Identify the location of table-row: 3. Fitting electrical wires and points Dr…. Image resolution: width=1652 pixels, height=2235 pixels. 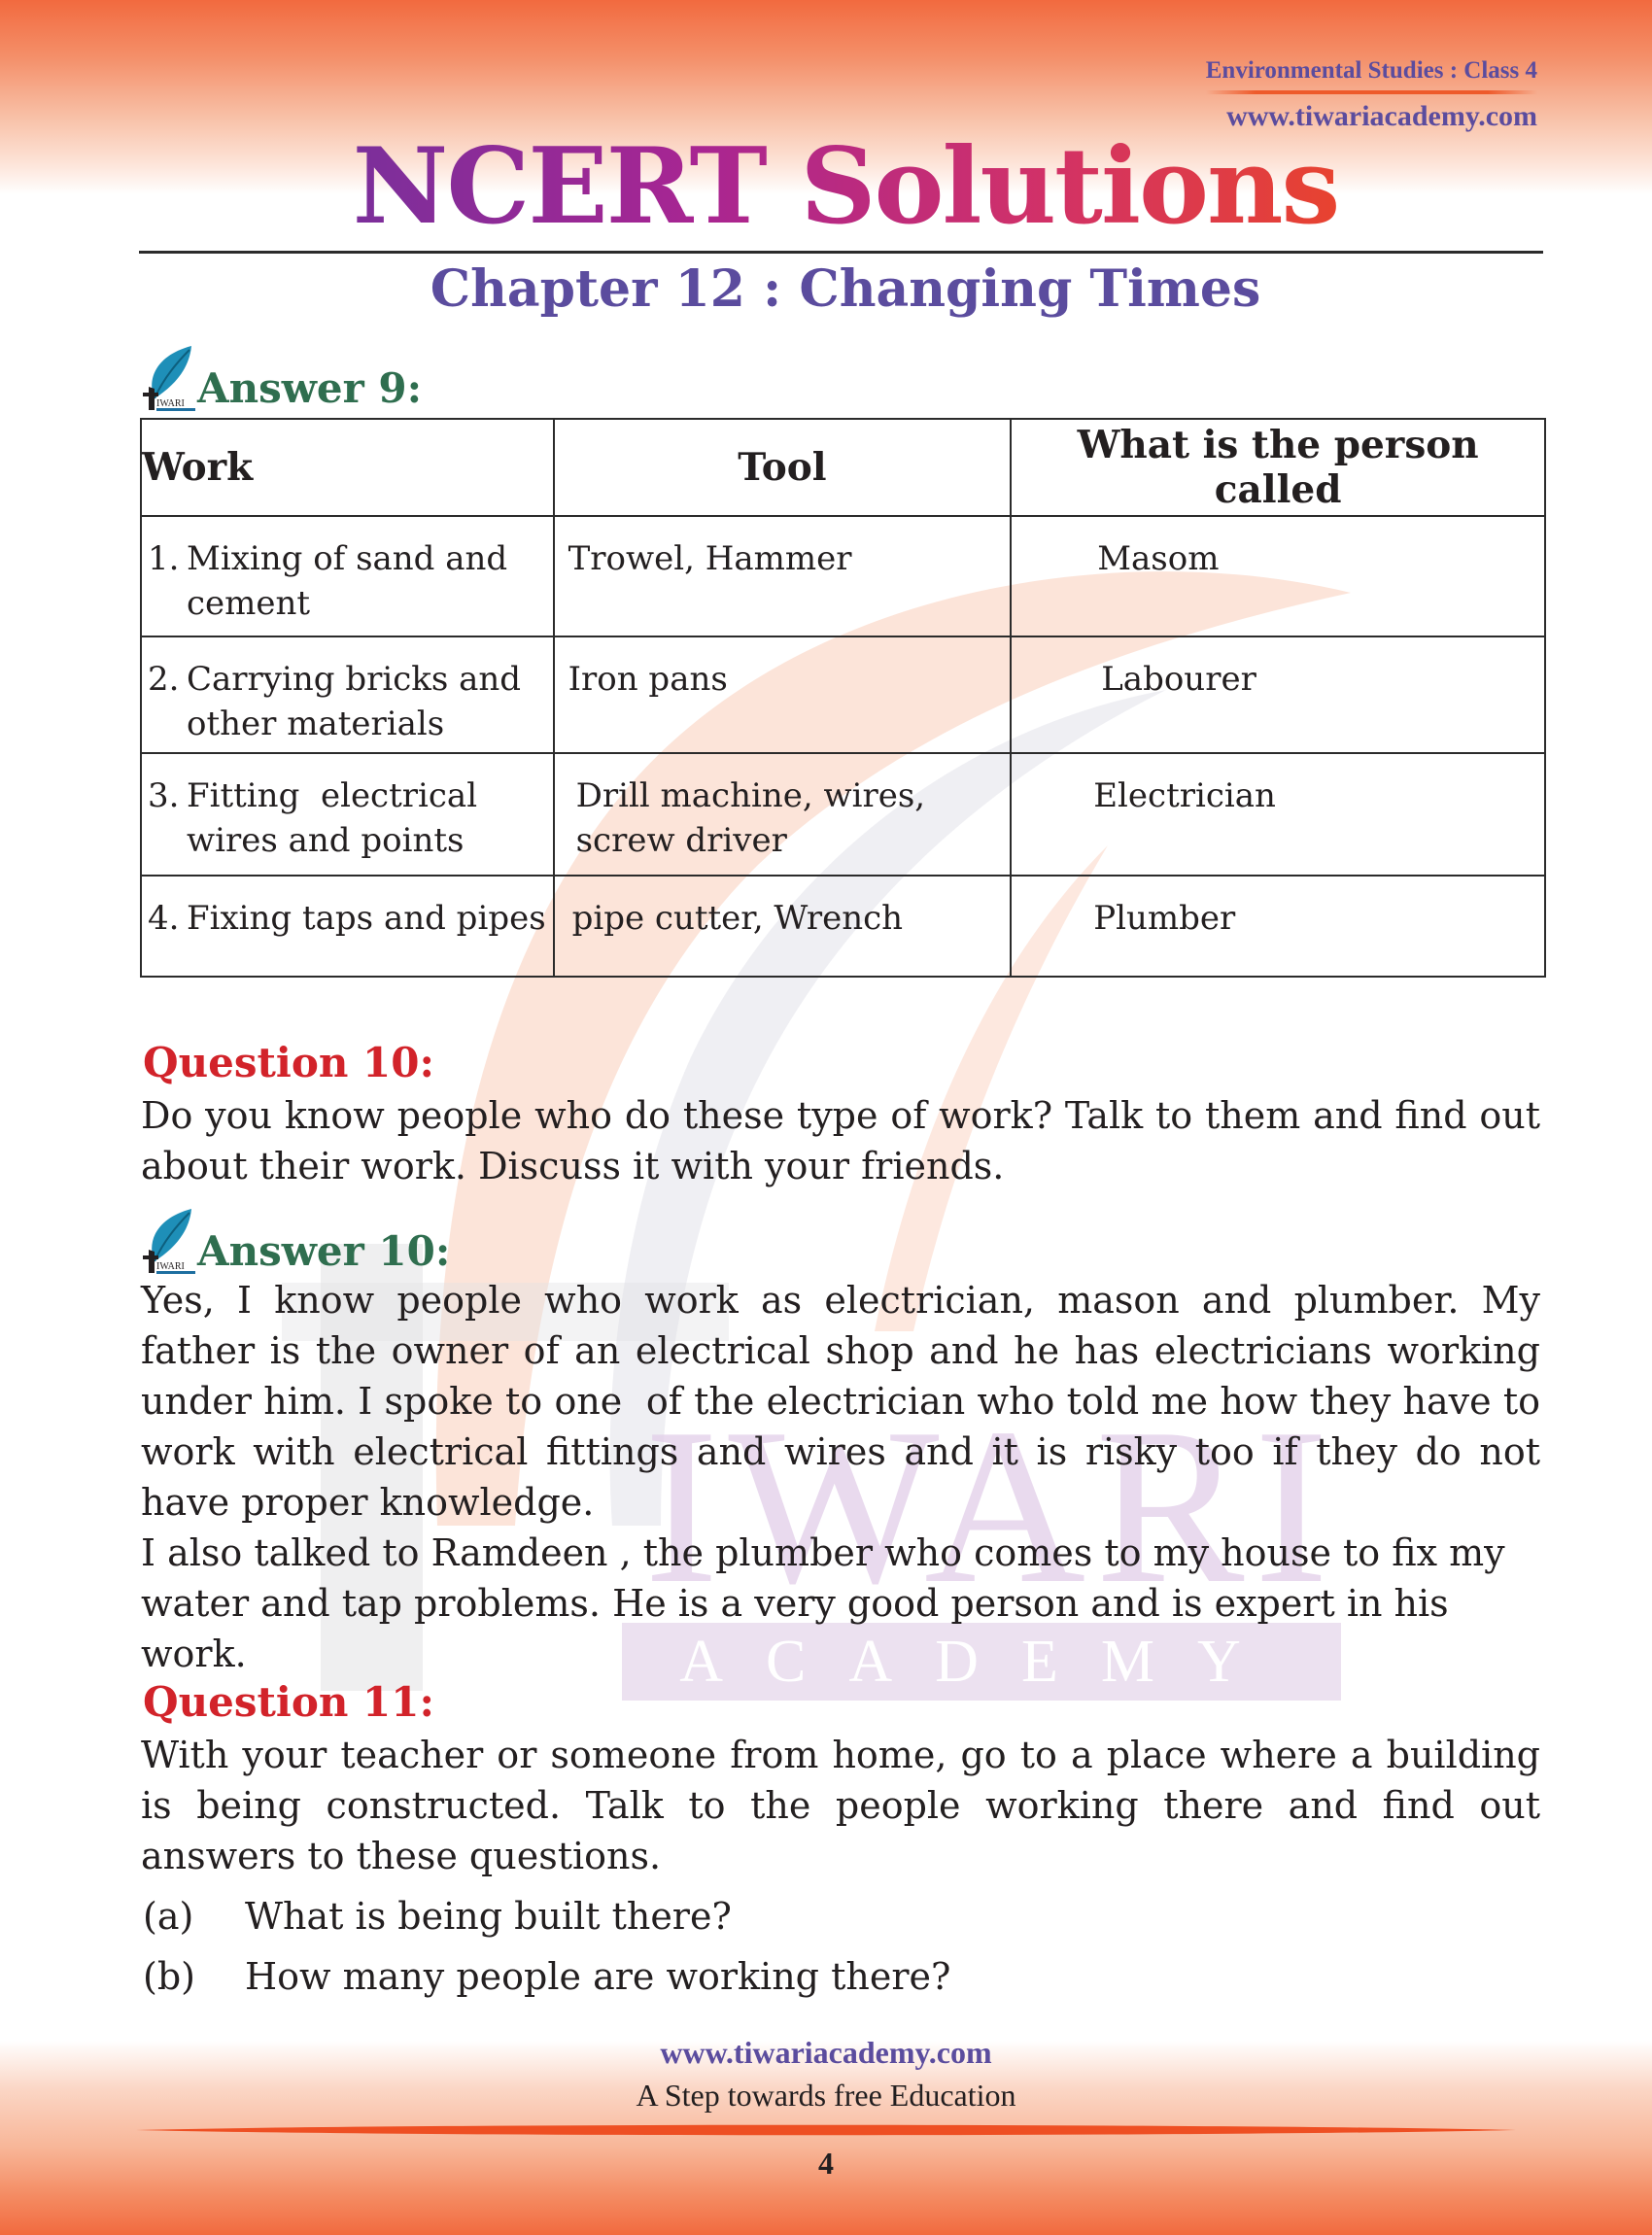
(843, 815).